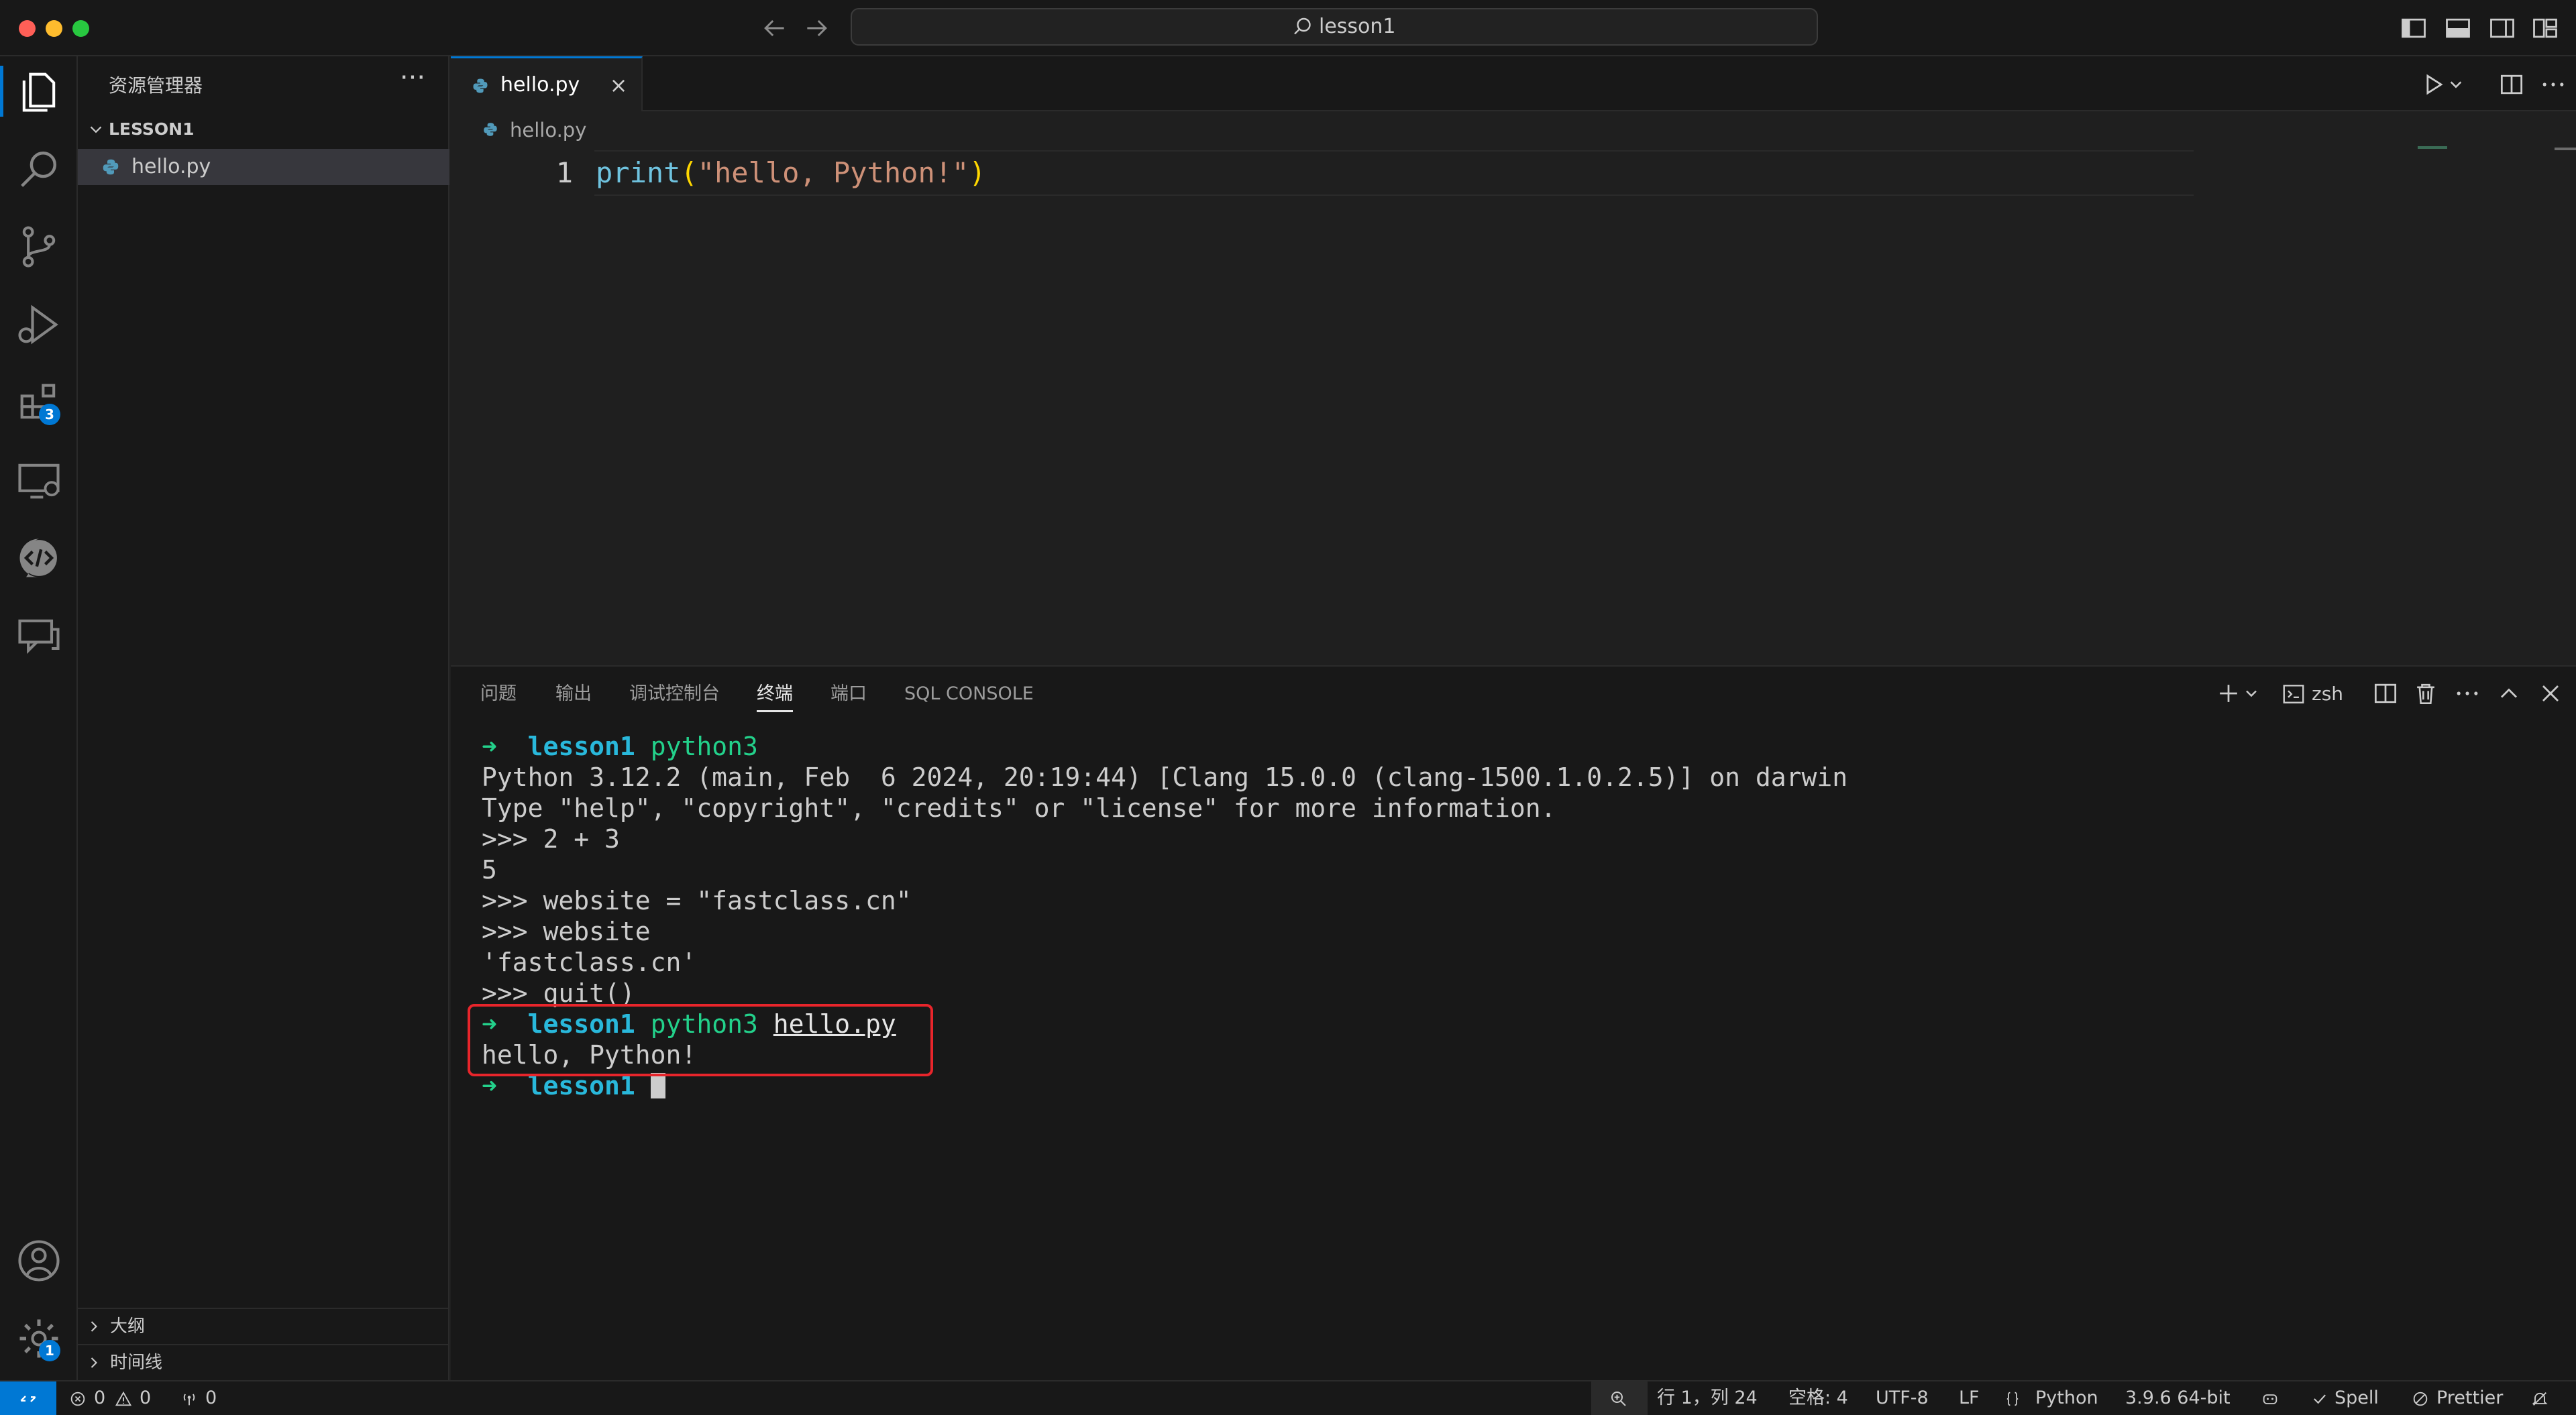 This screenshot has height=1415, width=2576. I want to click on layout-panel-icon, so click(2458, 28).